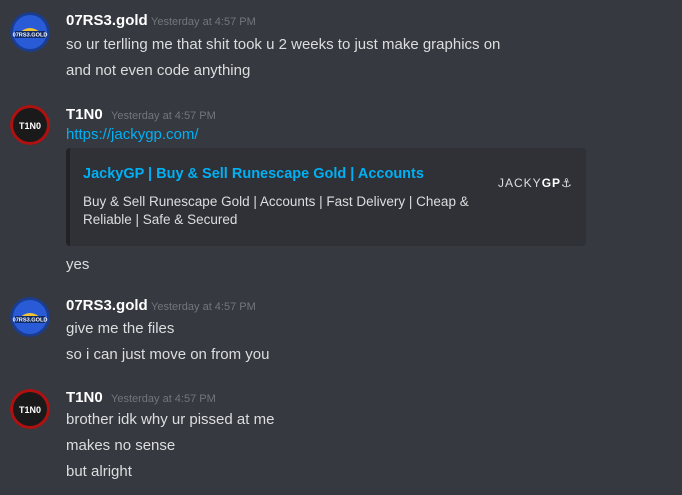 This screenshot has height=495, width=682. Describe the element at coordinates (567, 183) in the screenshot. I see `anchor-icon: ⚓` at that location.